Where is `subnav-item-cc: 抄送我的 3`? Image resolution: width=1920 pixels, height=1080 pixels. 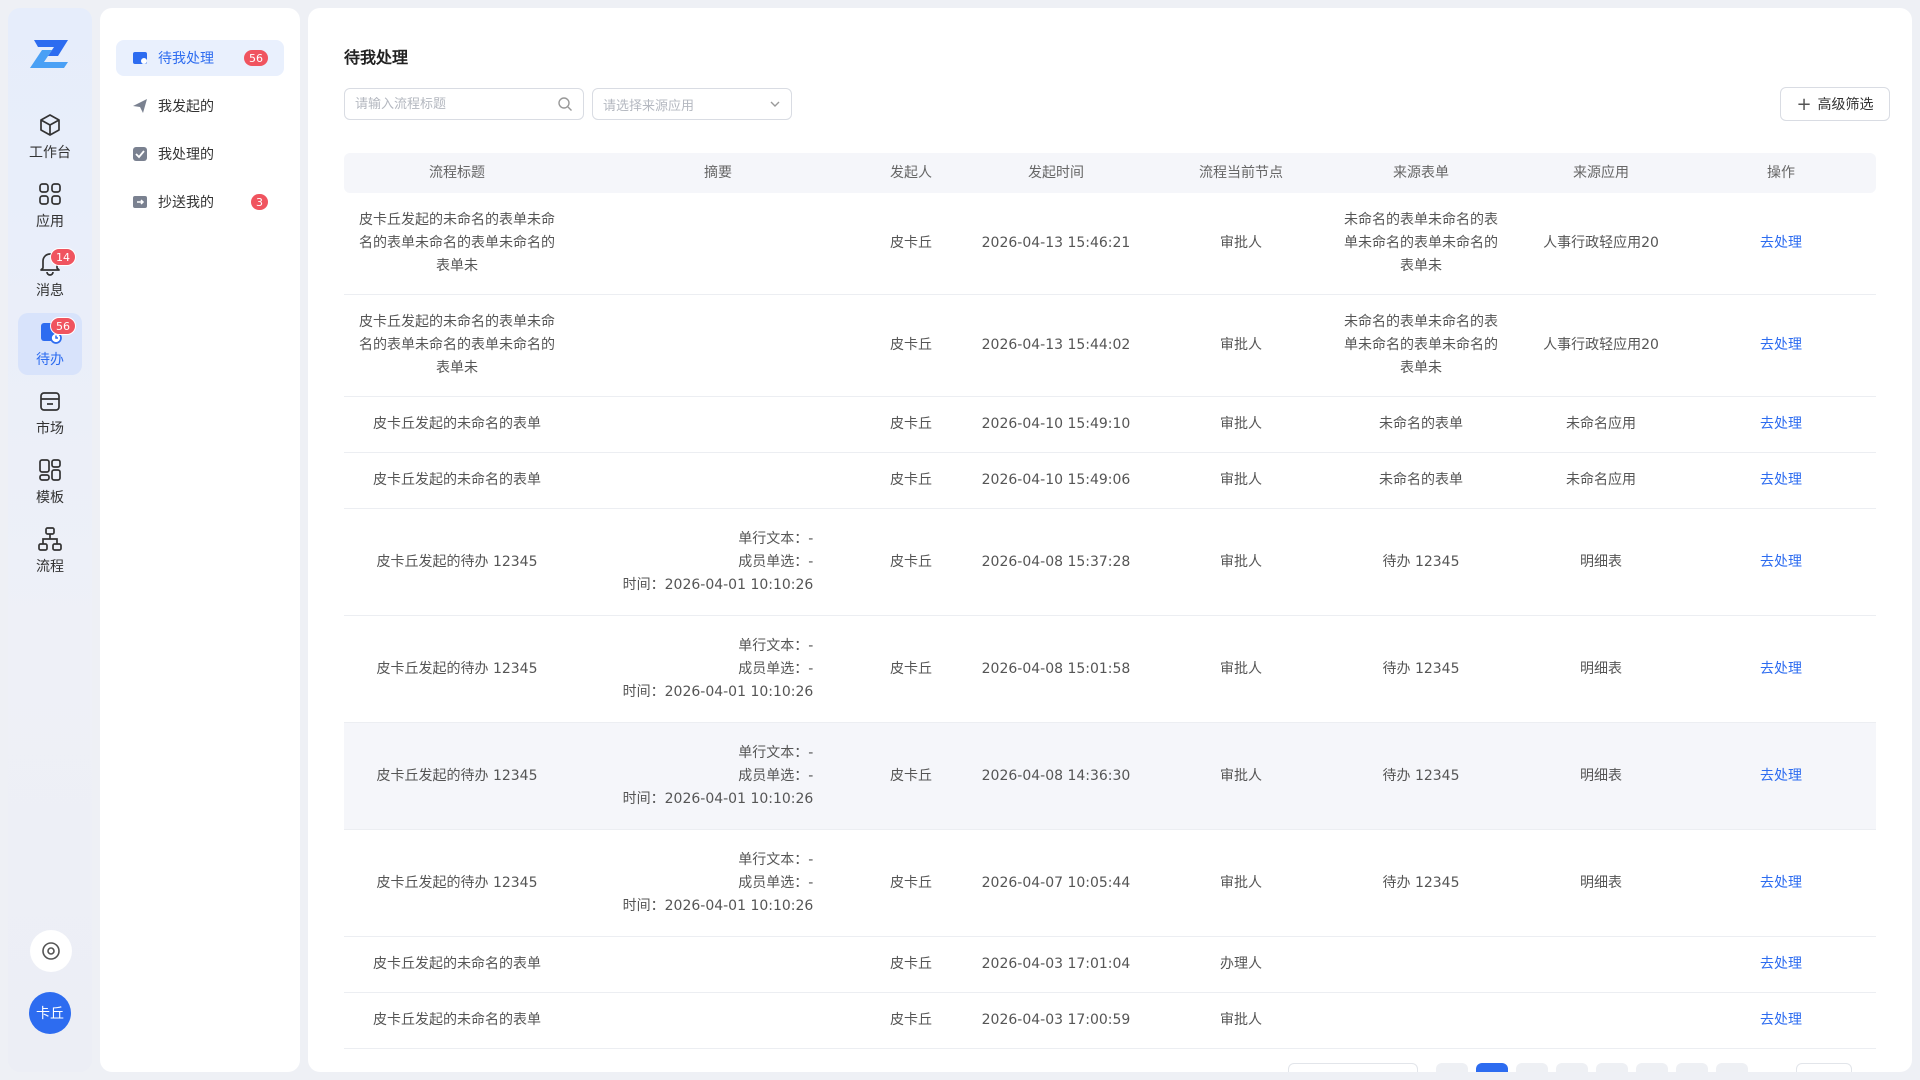 subnav-item-cc: 抄送我的 3 is located at coordinates (200, 202).